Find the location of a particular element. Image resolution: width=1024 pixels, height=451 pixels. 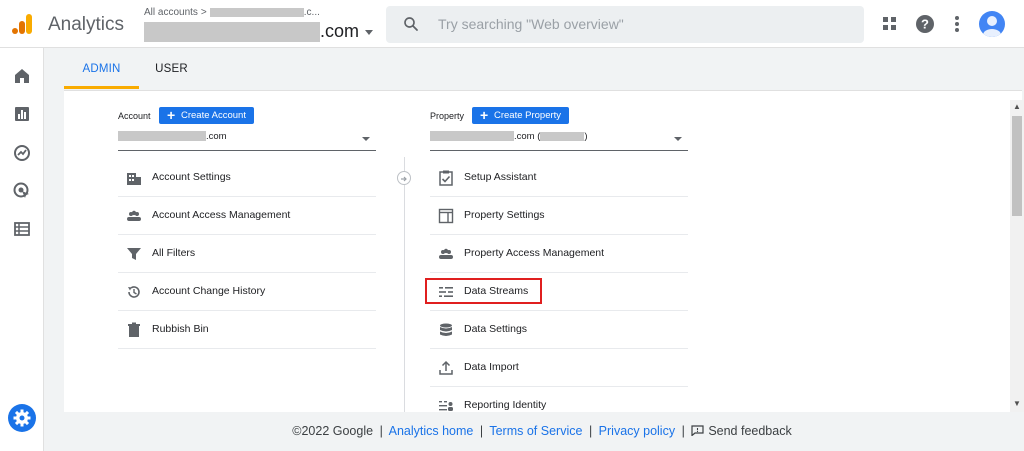

menu-item-label: Account Settings is located at coordinates (191, 177).